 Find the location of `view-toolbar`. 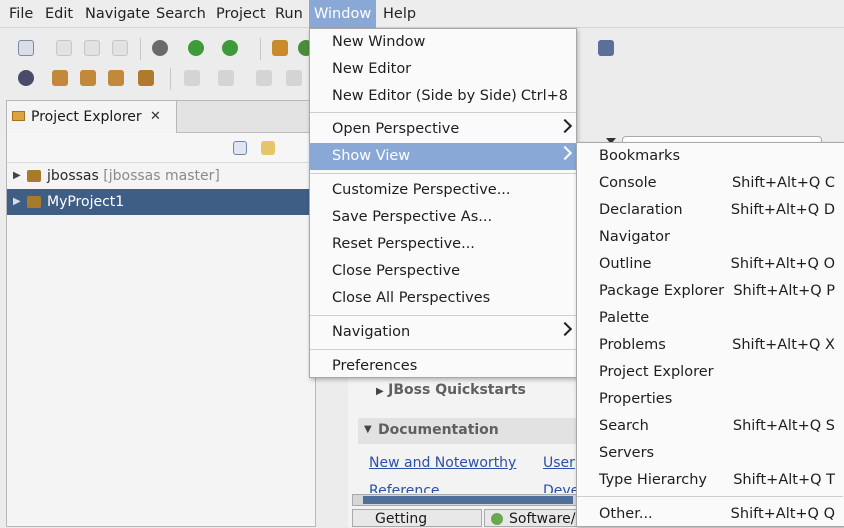

view-toolbar is located at coordinates (161, 148).